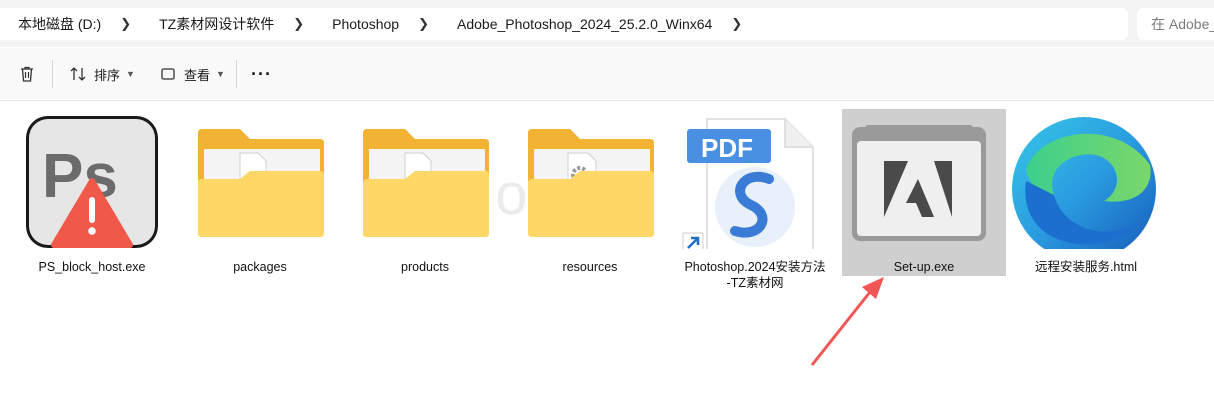  Describe the element at coordinates (607, 74) in the screenshot. I see `command-bar: 排序 ▼ 查看 ▼ ···` at that location.